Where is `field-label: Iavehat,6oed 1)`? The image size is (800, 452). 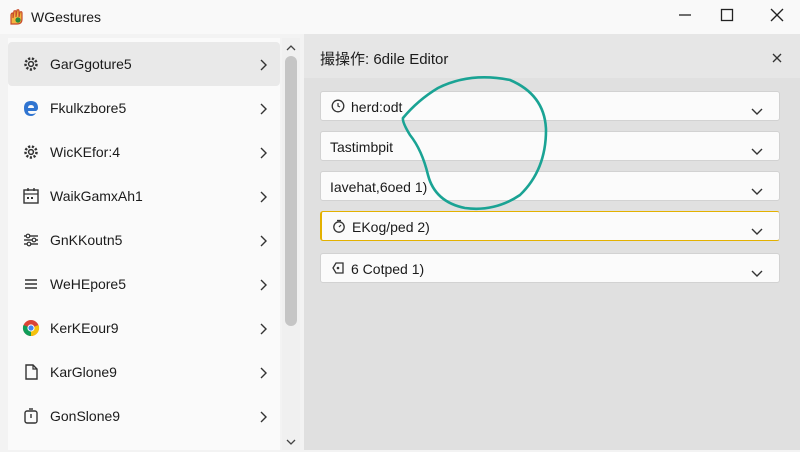 field-label: Iavehat,6oed 1) is located at coordinates (379, 187).